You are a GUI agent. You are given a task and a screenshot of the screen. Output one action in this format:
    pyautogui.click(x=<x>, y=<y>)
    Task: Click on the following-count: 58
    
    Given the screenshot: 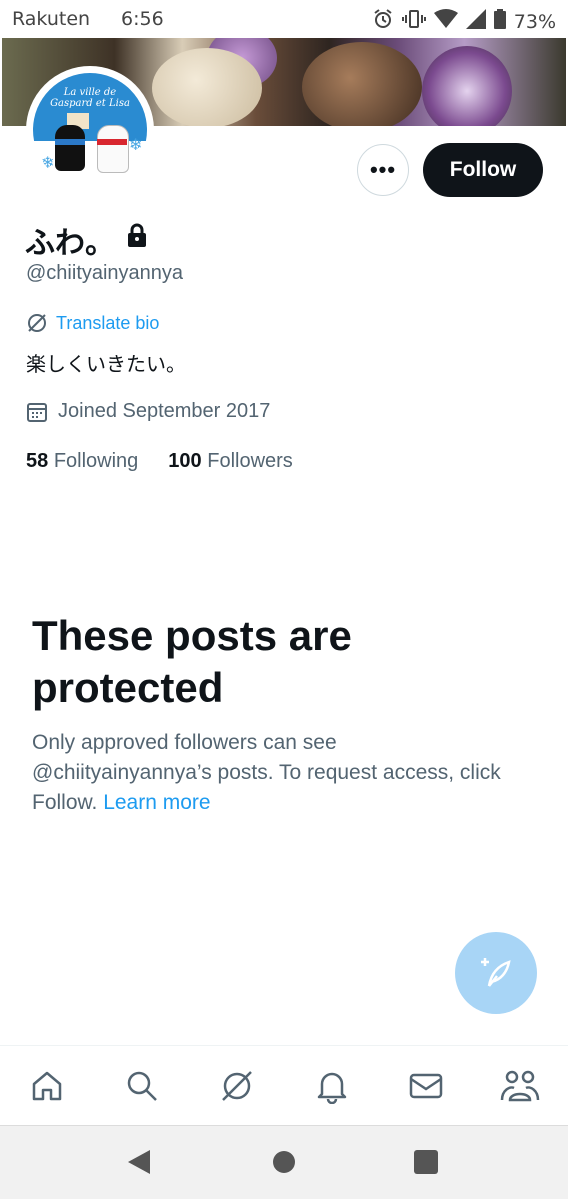 What is the action you would take?
    pyautogui.click(x=37, y=461)
    